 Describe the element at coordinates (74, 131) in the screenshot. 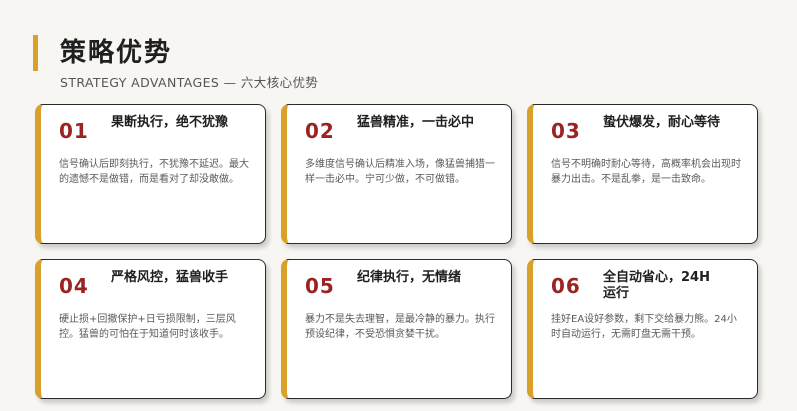

I see `card-number: 01` at that location.